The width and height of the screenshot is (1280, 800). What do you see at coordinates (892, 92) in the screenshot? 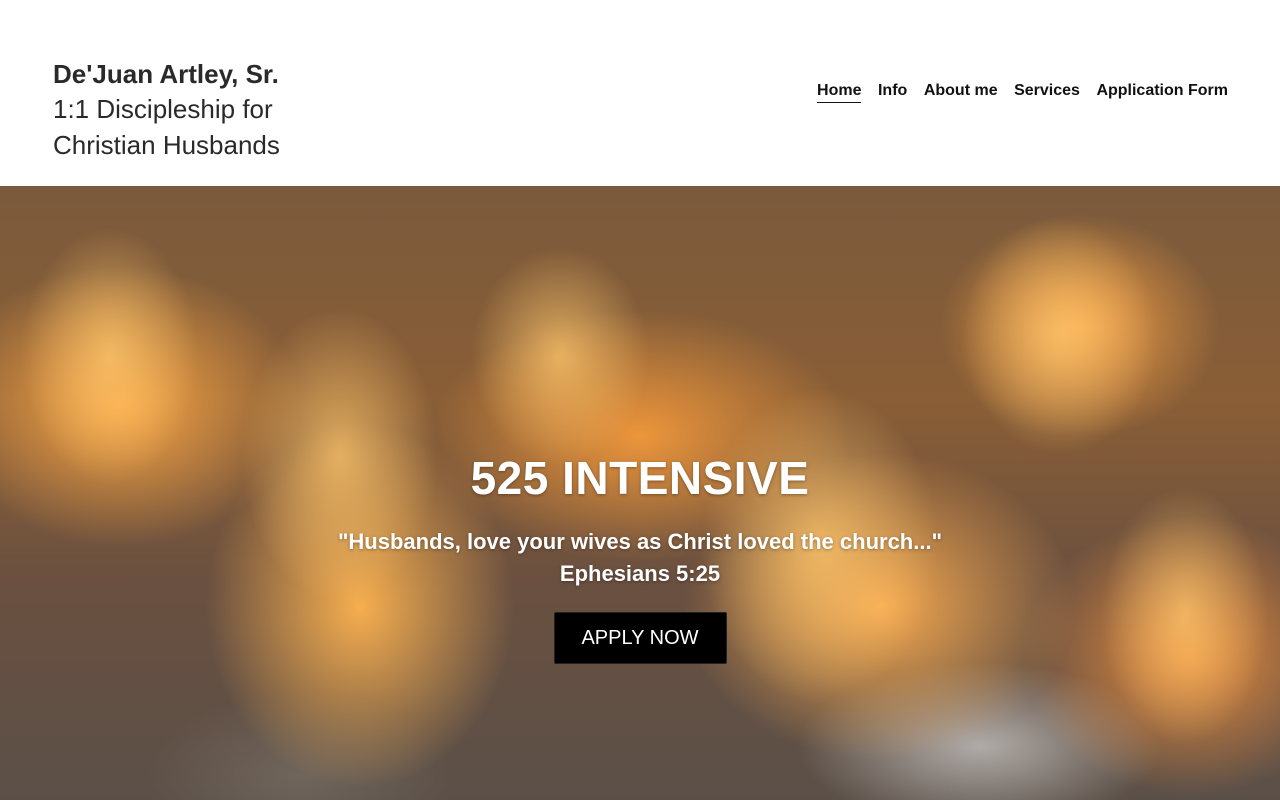
I see `nav-info: Info` at bounding box center [892, 92].